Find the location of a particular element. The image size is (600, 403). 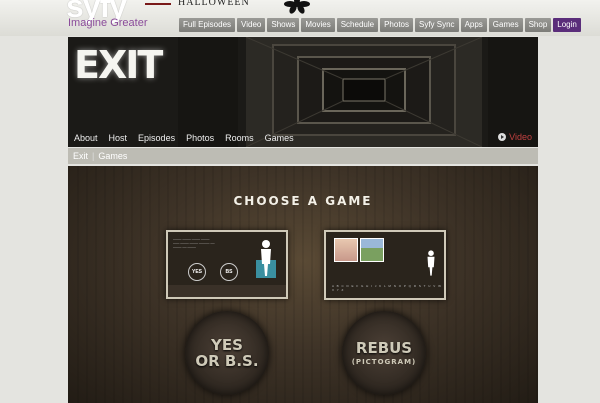

page-heading: CHOOSE A GAME is located at coordinates (303, 201).